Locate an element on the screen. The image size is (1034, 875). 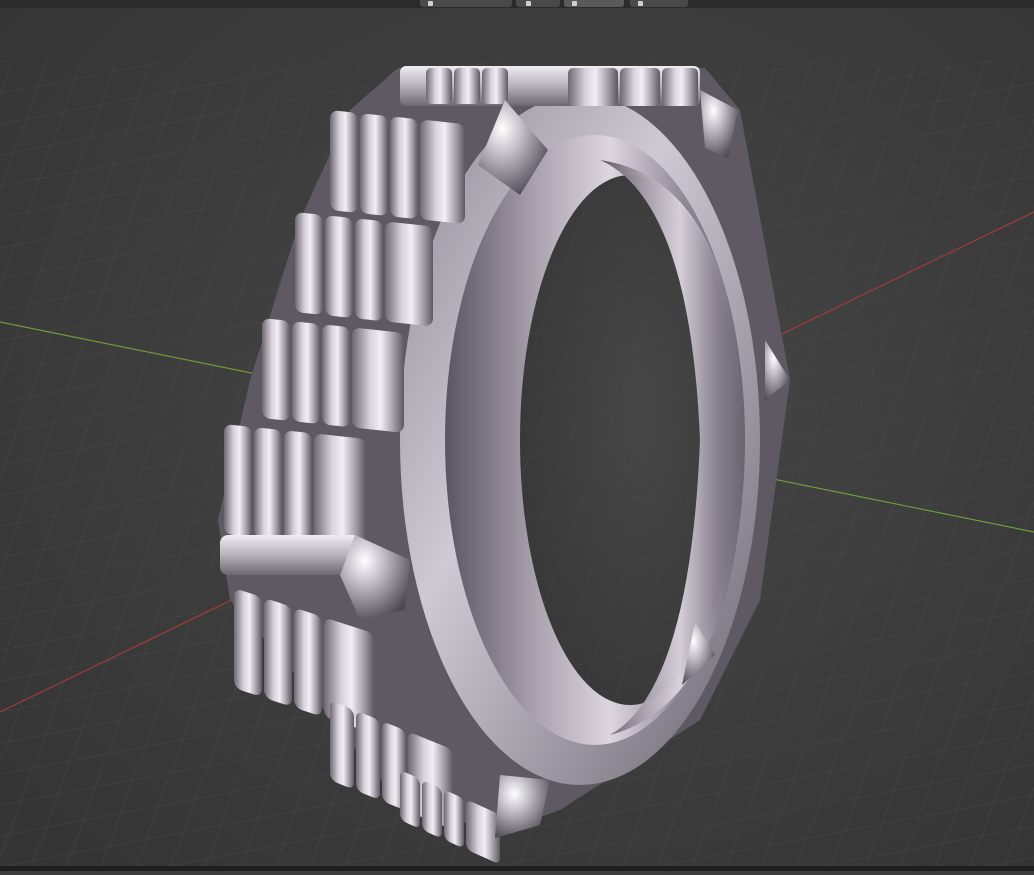
viewport-shading-icon is located at coordinates (430, 3).